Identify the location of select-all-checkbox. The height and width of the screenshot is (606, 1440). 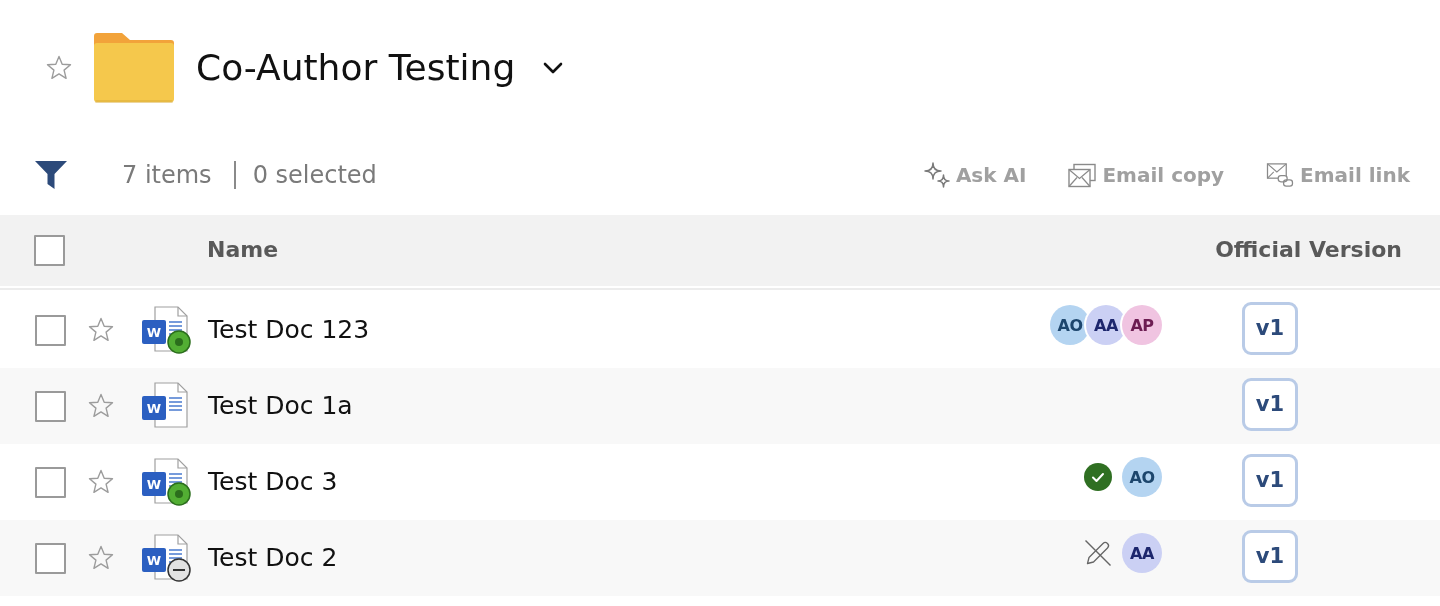
(49, 250).